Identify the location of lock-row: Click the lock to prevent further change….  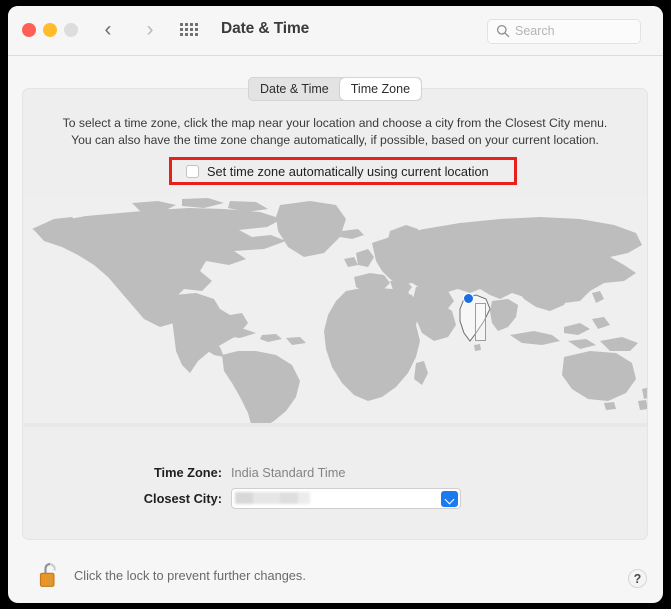
(171, 575).